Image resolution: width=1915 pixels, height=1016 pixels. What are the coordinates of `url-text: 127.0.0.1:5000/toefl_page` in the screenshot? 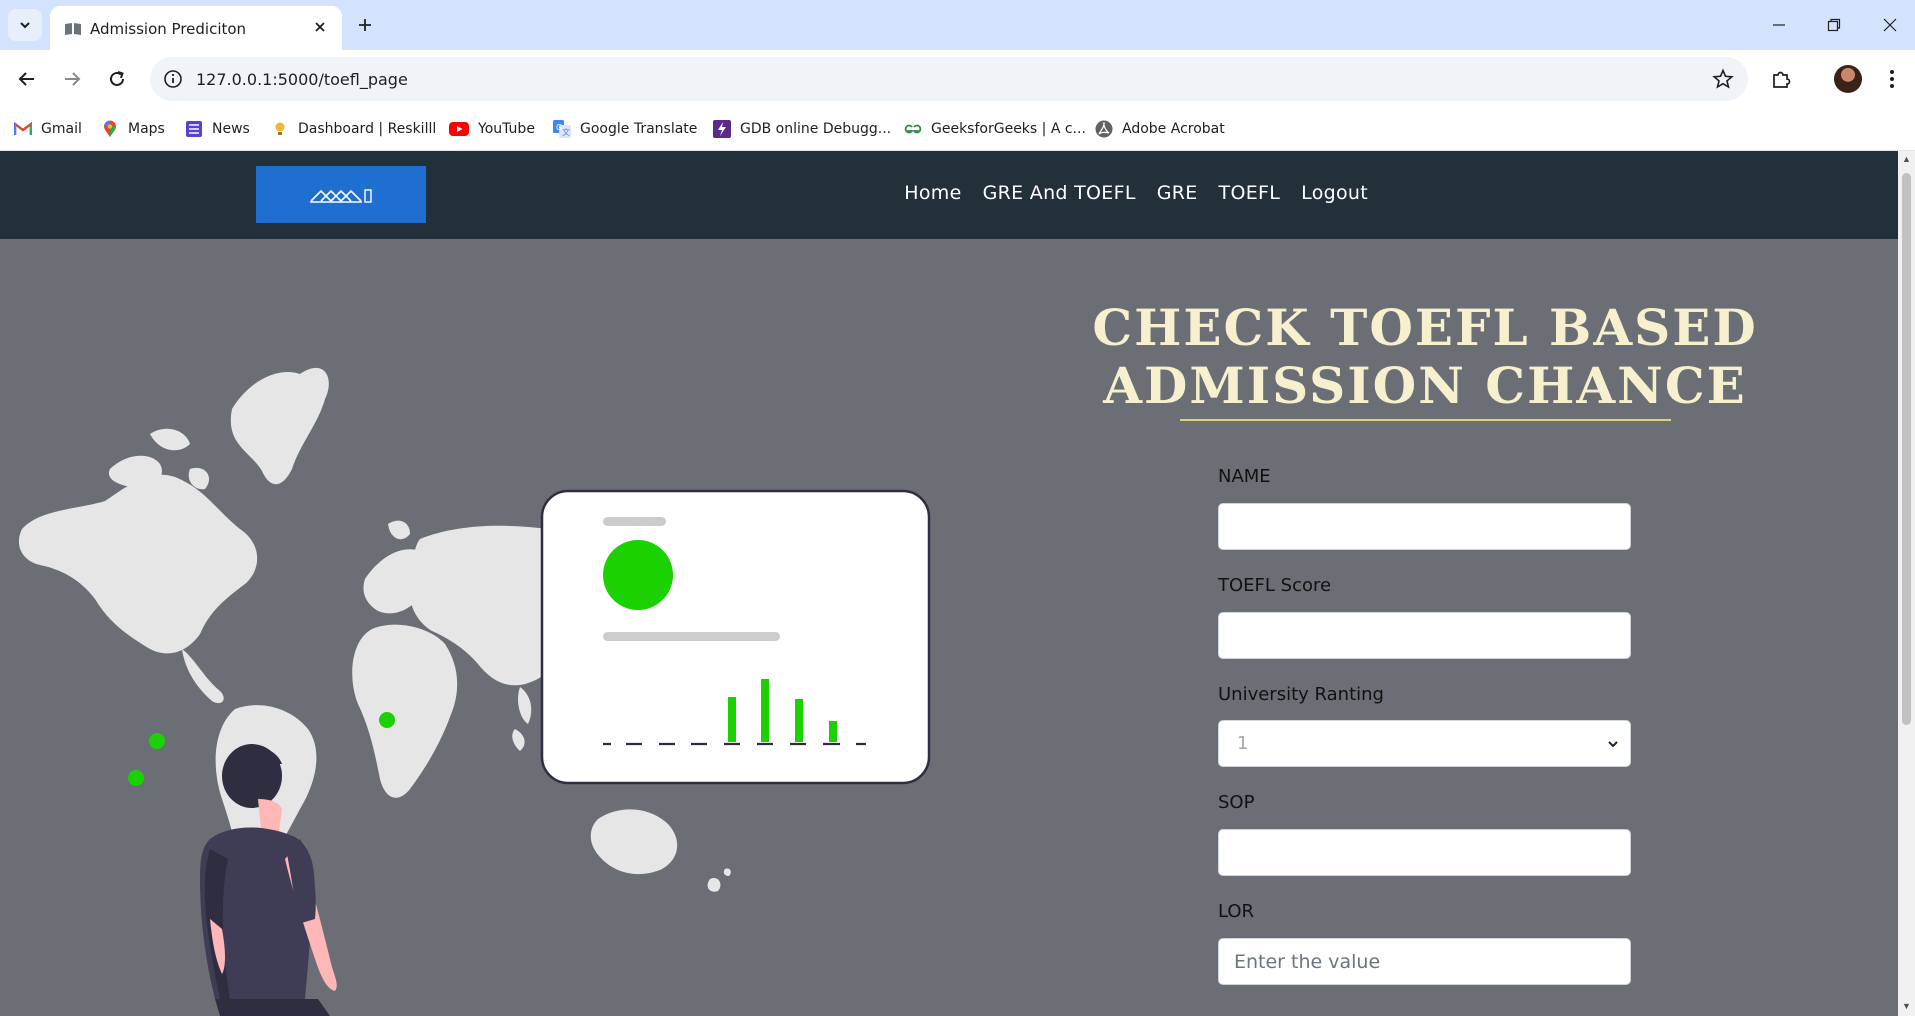 It's located at (302, 79).